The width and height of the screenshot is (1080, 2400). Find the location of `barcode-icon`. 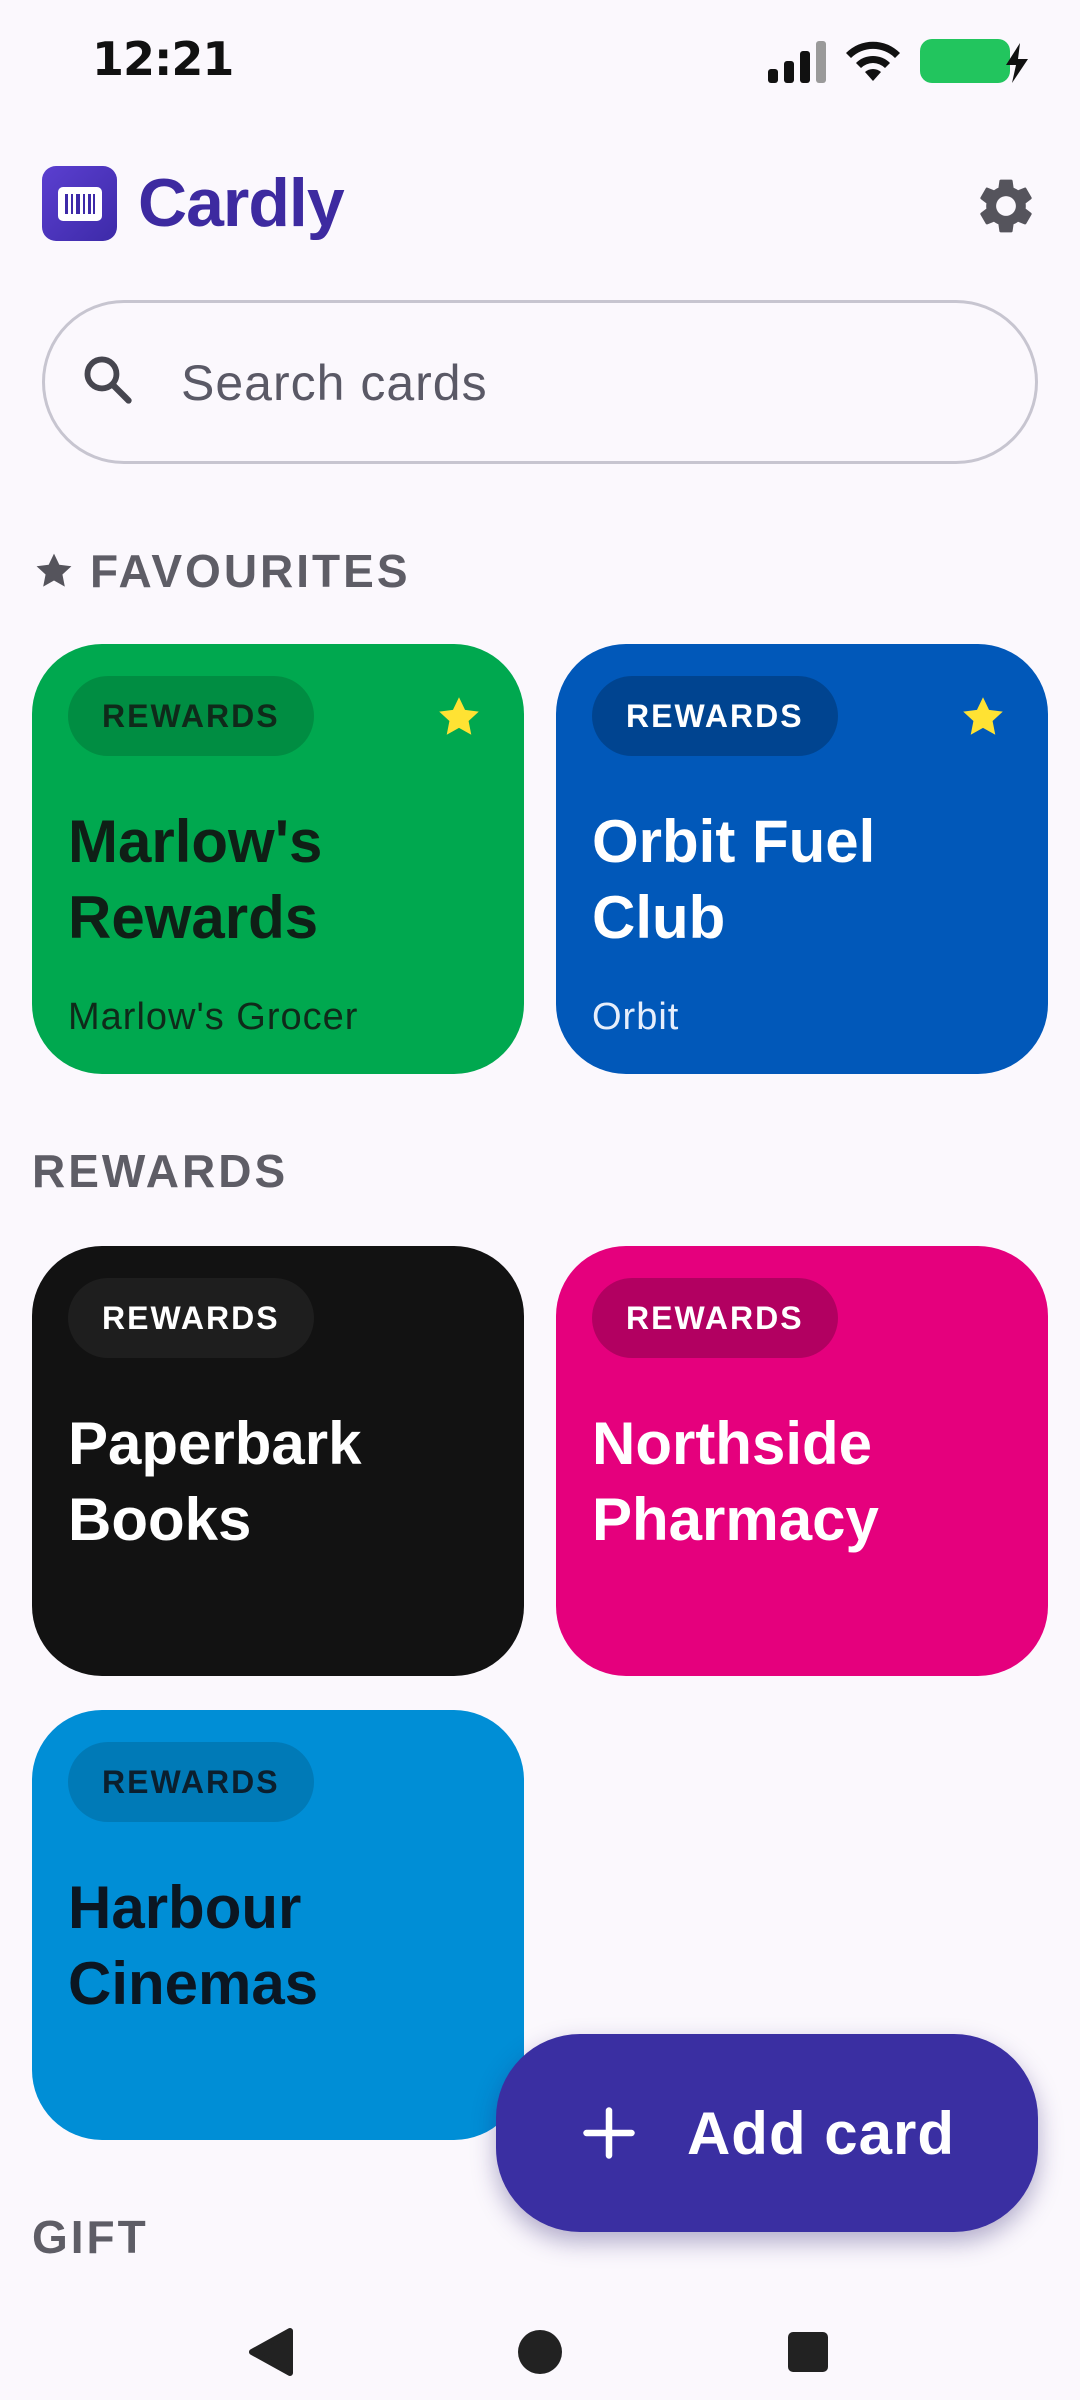

barcode-icon is located at coordinates (79, 203).